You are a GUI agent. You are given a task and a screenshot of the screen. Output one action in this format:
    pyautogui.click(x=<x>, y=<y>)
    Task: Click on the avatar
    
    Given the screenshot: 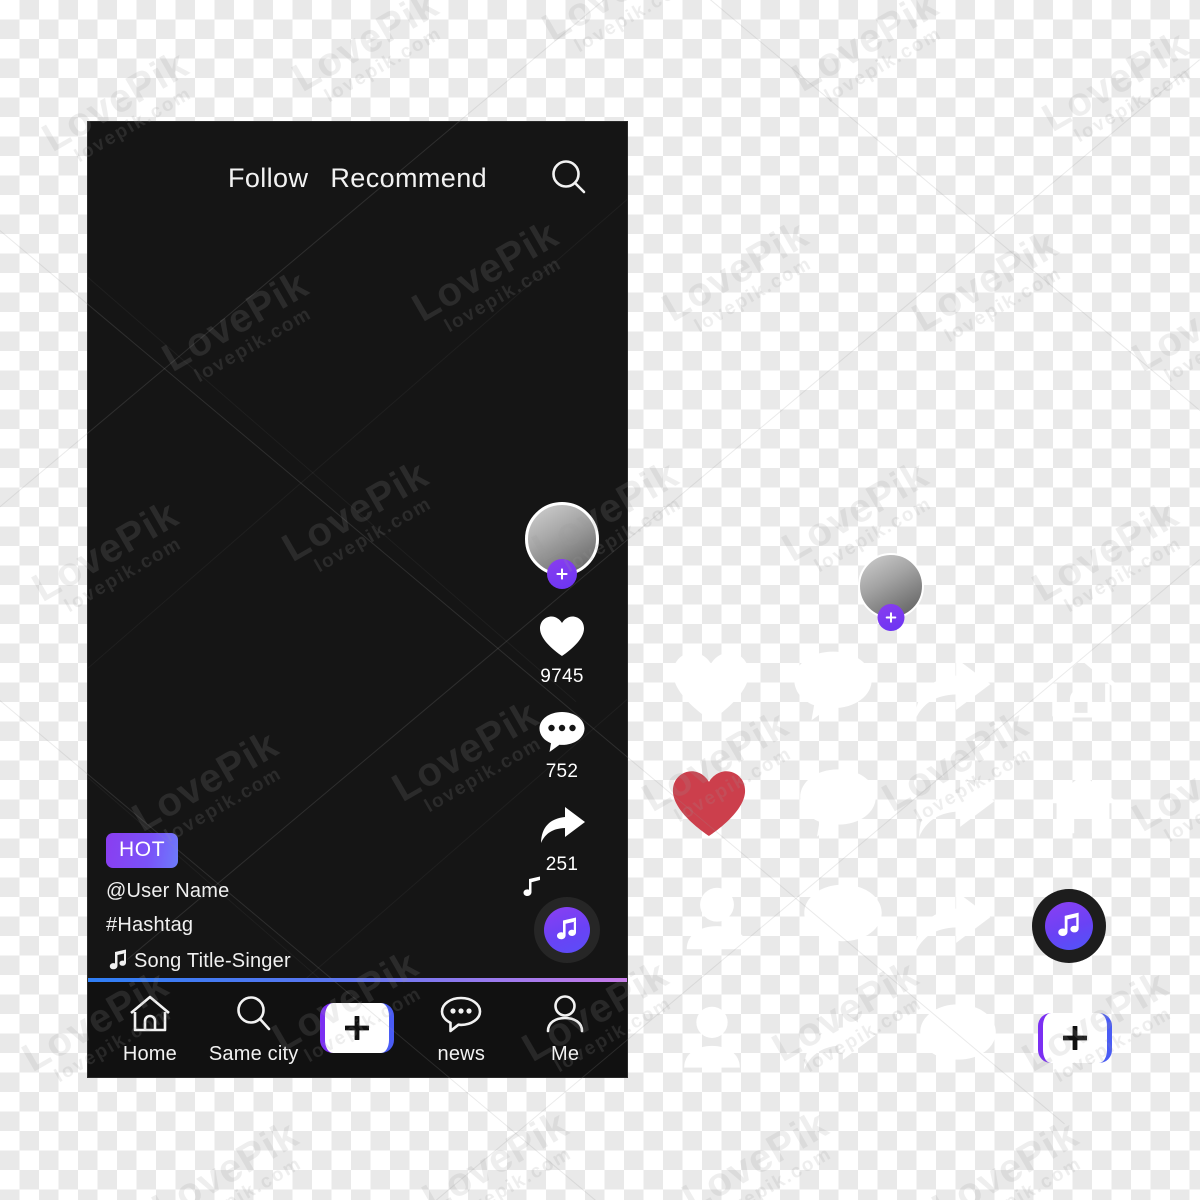 What is the action you would take?
    pyautogui.click(x=562, y=545)
    